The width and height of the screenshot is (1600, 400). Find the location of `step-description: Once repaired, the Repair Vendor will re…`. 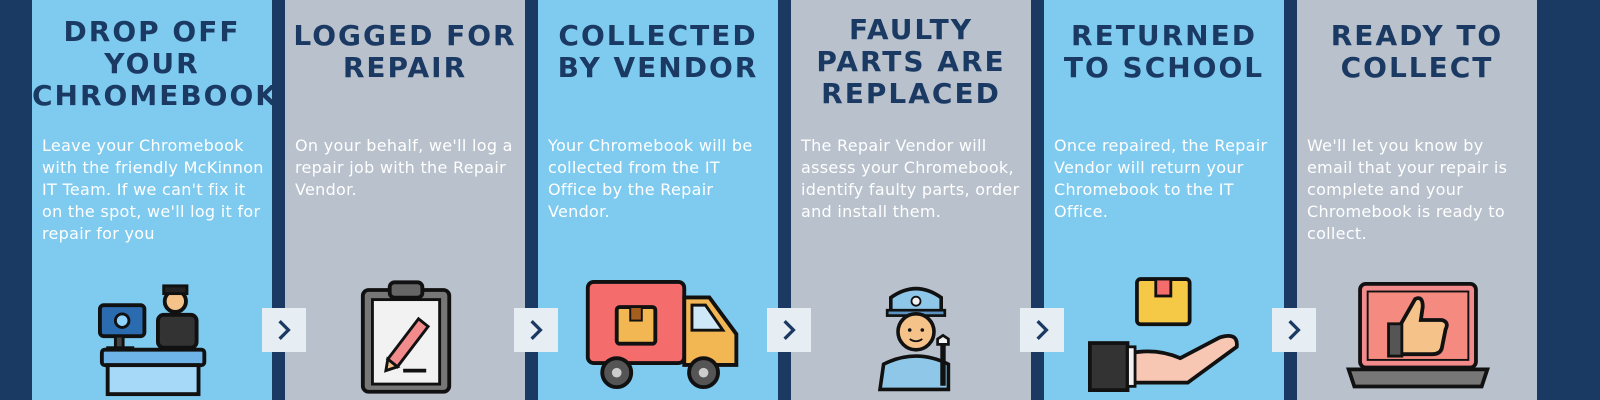

step-description: Once repaired, the Repair Vendor will re… is located at coordinates (1161, 178).